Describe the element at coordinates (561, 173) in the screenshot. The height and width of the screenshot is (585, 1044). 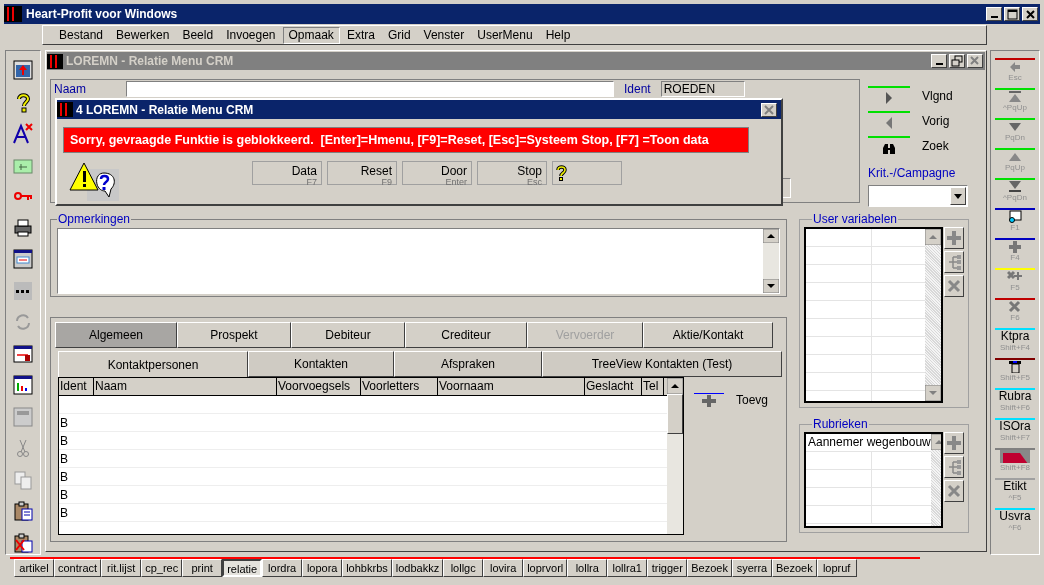
I see `help-icon` at that location.